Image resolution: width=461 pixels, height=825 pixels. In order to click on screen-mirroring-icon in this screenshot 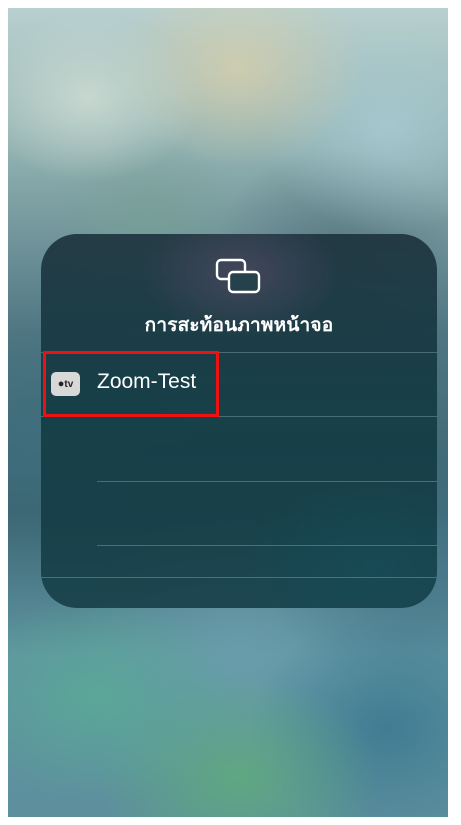, I will do `click(238, 276)`.